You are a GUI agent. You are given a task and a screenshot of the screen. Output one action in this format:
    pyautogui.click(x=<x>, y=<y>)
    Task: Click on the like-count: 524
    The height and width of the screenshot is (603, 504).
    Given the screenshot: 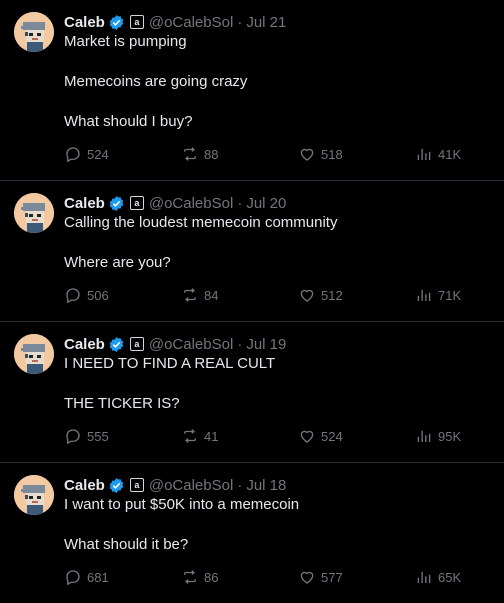 What is the action you would take?
    pyautogui.click(x=332, y=436)
    